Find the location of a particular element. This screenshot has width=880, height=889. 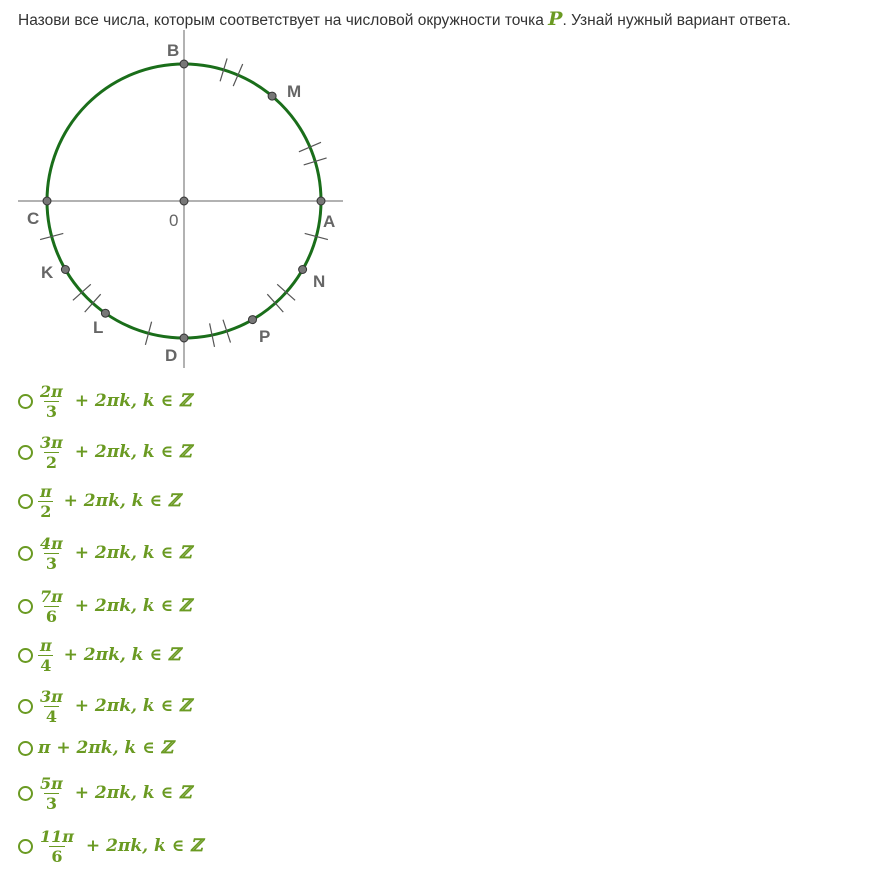

answer-option: 5π 3 + 2πk, k ∈ ℤ is located at coordinates (104, 793).